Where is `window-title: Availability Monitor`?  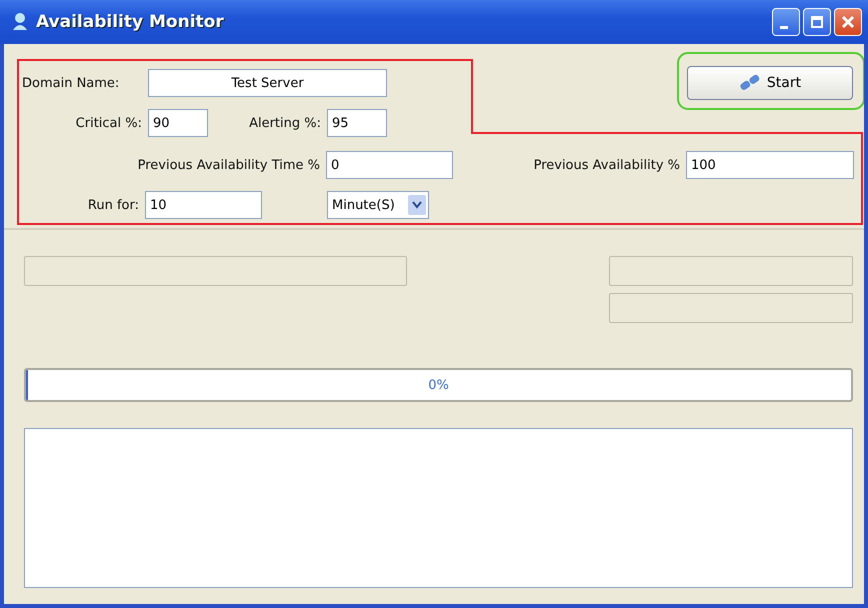
window-title: Availability Monitor is located at coordinates (130, 22).